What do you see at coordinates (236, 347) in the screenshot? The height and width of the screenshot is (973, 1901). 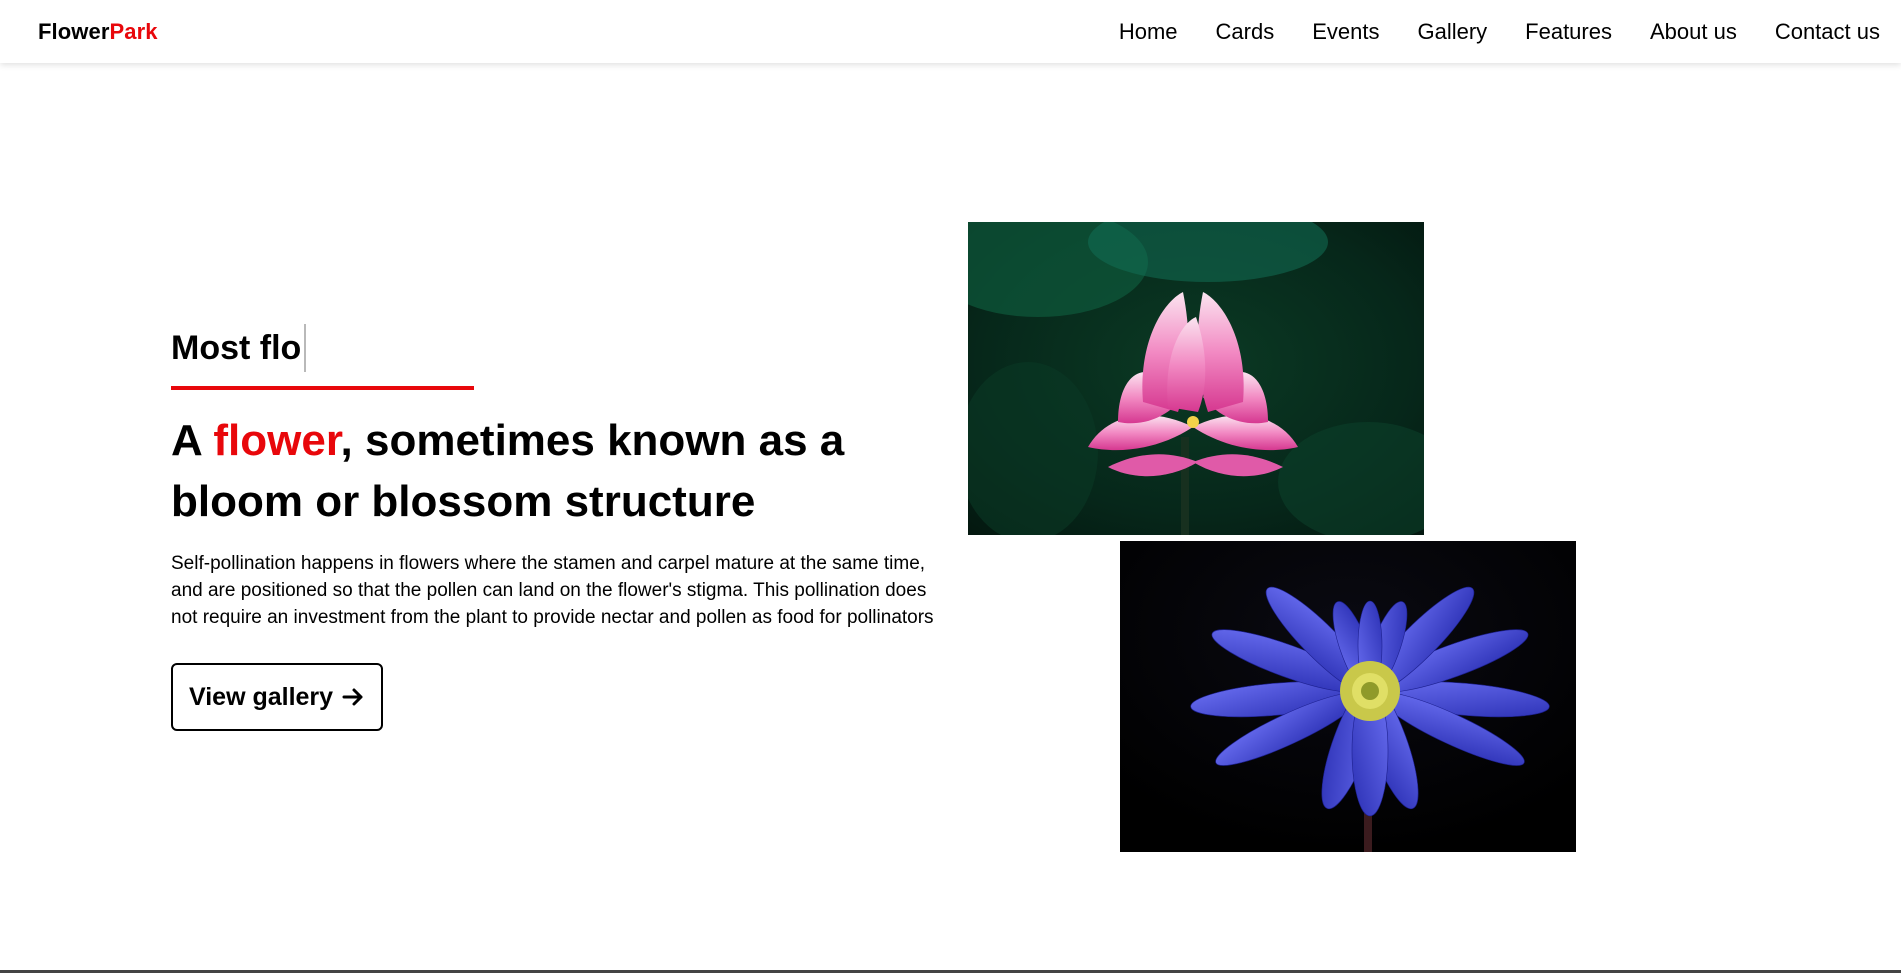 I see `typed-text: Most flo` at bounding box center [236, 347].